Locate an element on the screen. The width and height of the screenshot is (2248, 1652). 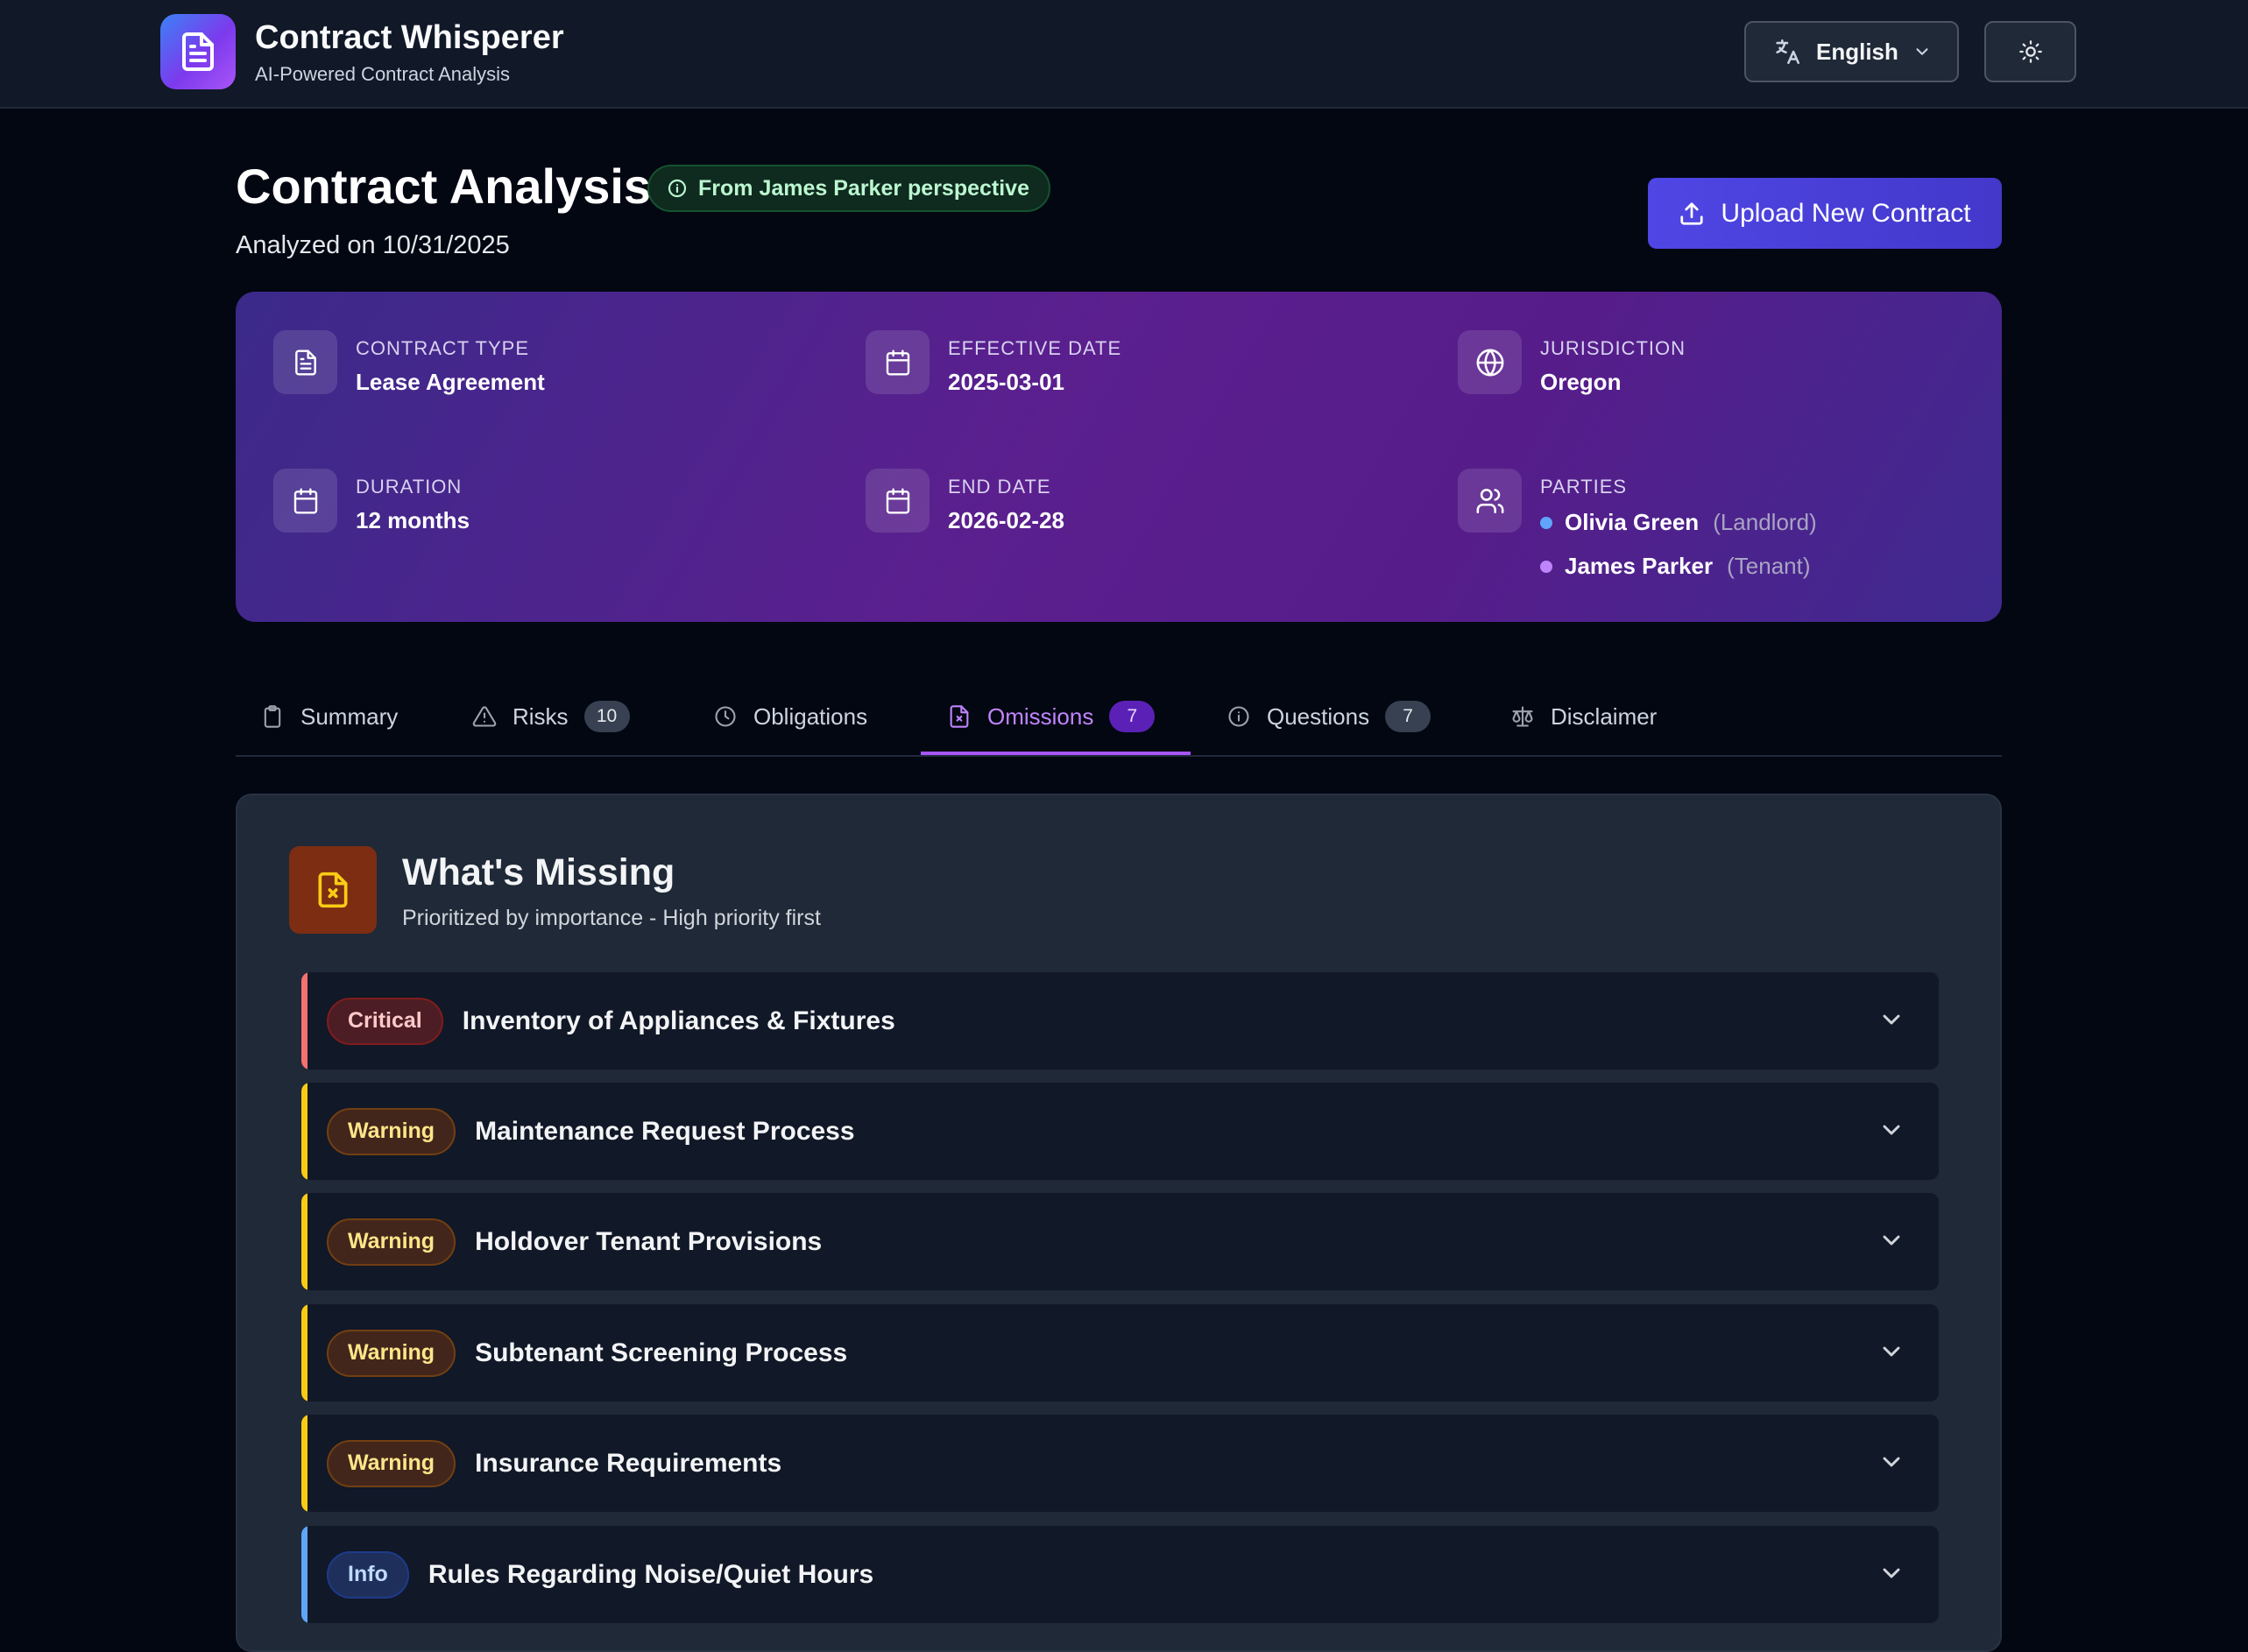
tab-questions: Questions 7 is located at coordinates (1329, 716).